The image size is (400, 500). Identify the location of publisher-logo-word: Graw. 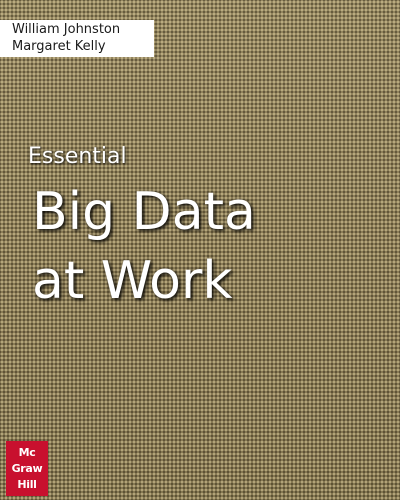
(27, 468).